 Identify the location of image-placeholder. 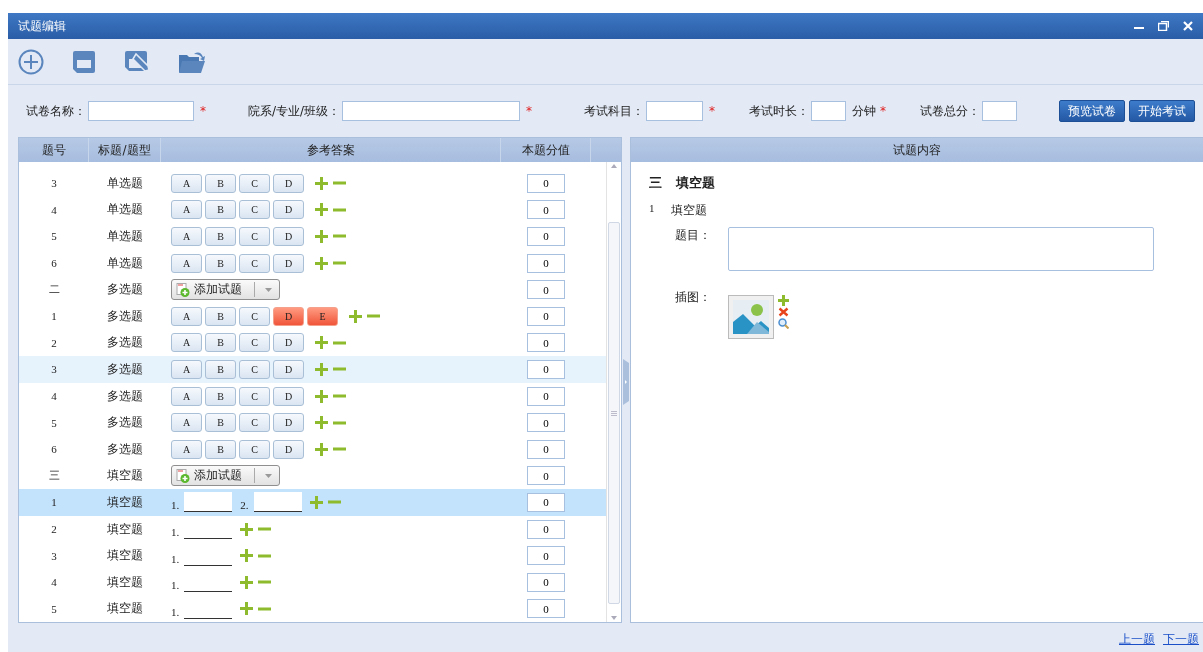
(751, 317).